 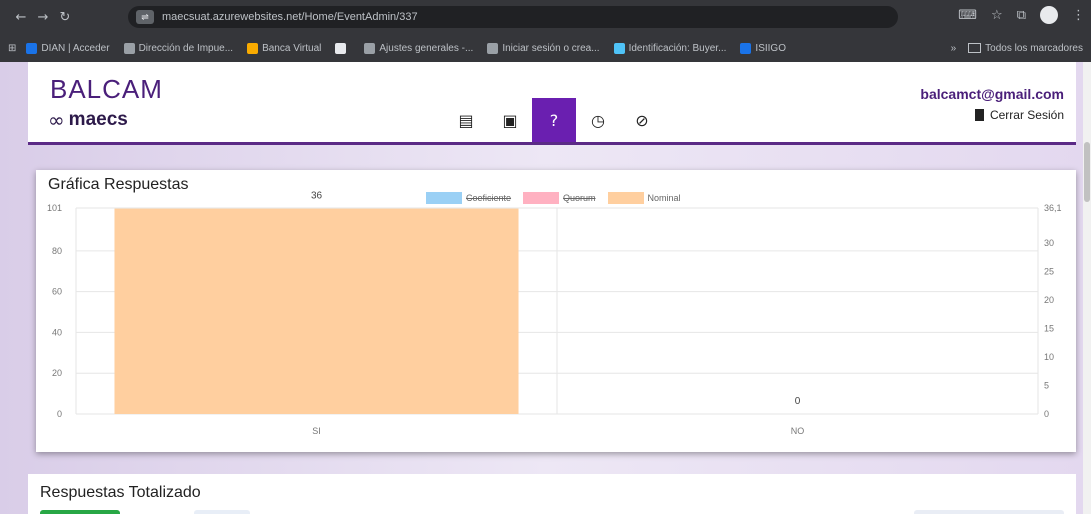 What do you see at coordinates (65, 17) in the screenshot?
I see `reload-icon: ↻` at bounding box center [65, 17].